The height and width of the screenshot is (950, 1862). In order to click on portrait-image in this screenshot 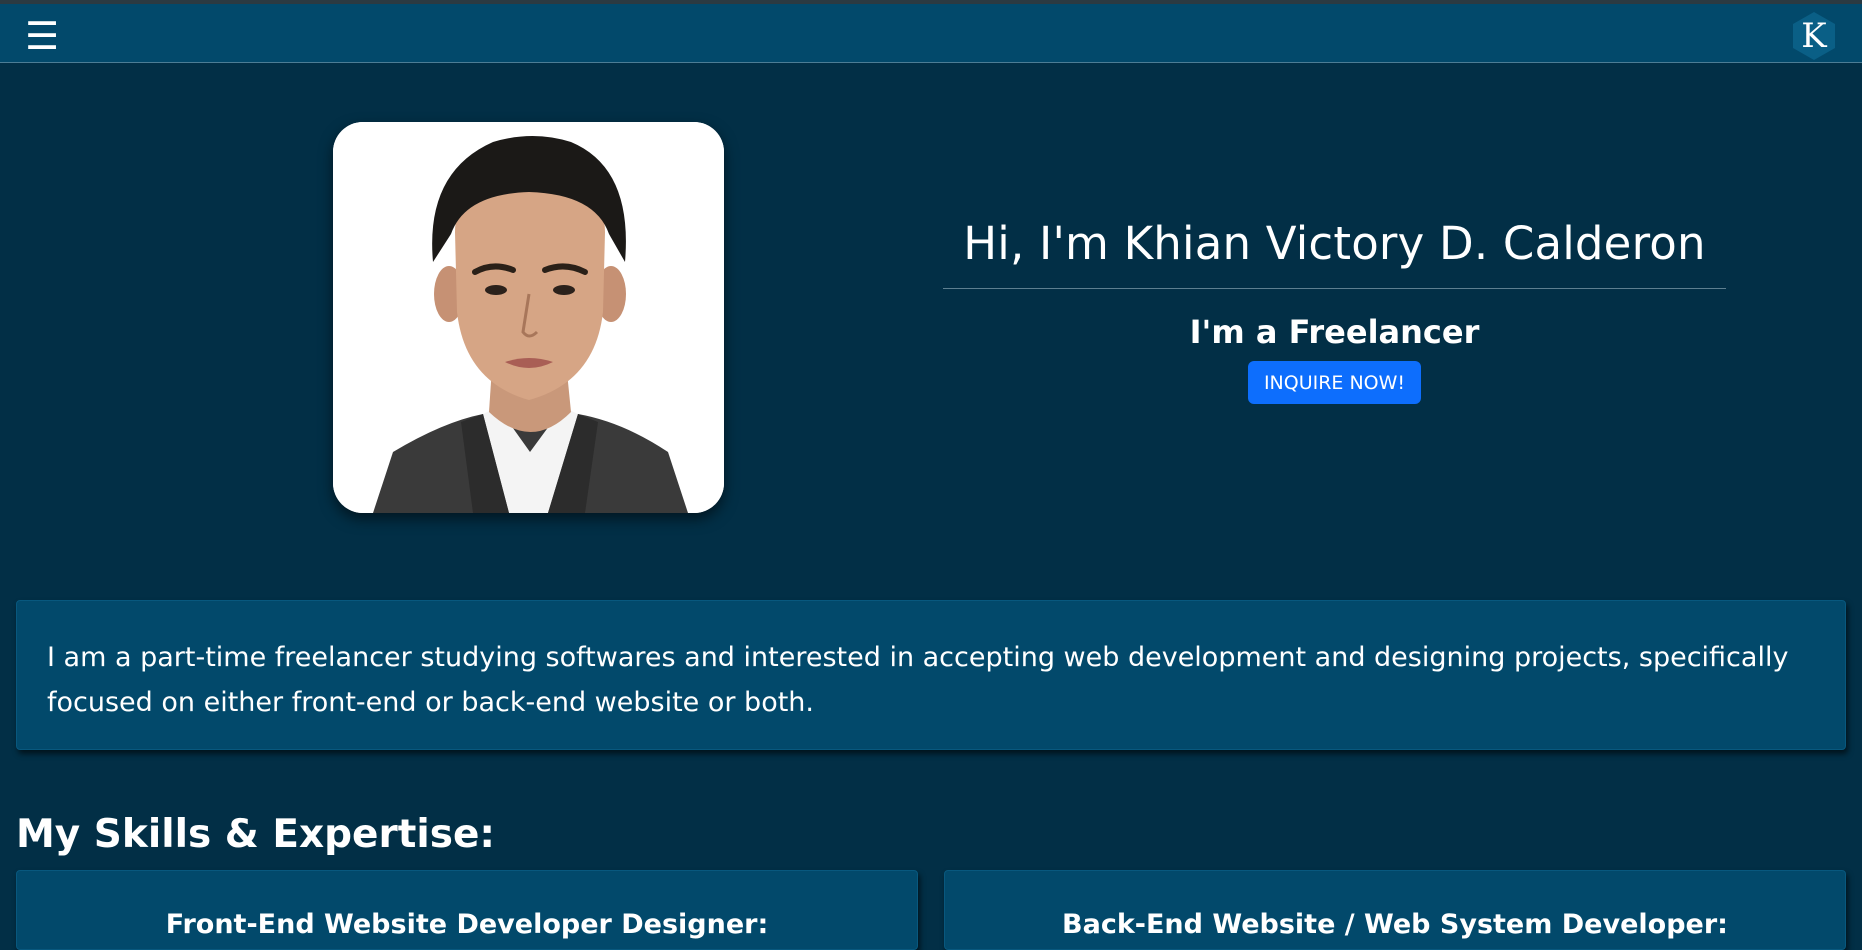, I will do `click(528, 317)`.